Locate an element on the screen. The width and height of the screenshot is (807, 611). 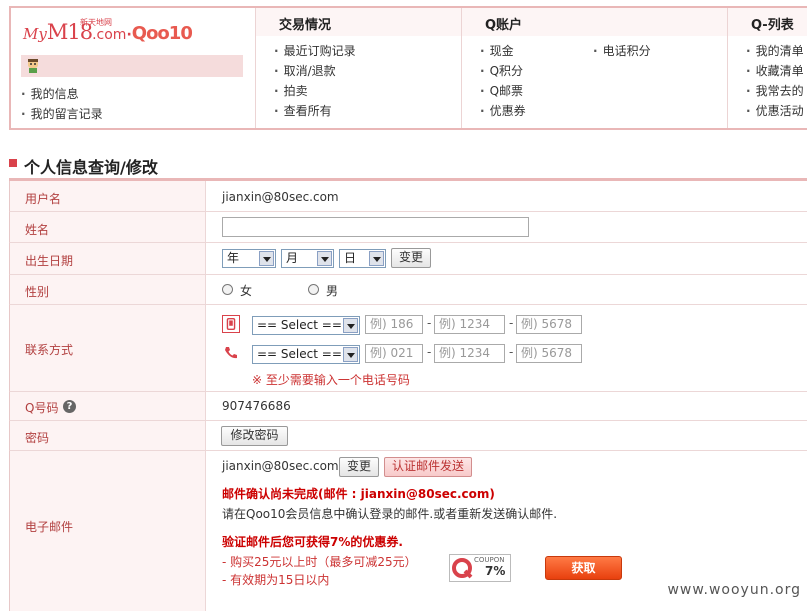
landline-part3-input: 例) 5678 is located at coordinates (549, 353).